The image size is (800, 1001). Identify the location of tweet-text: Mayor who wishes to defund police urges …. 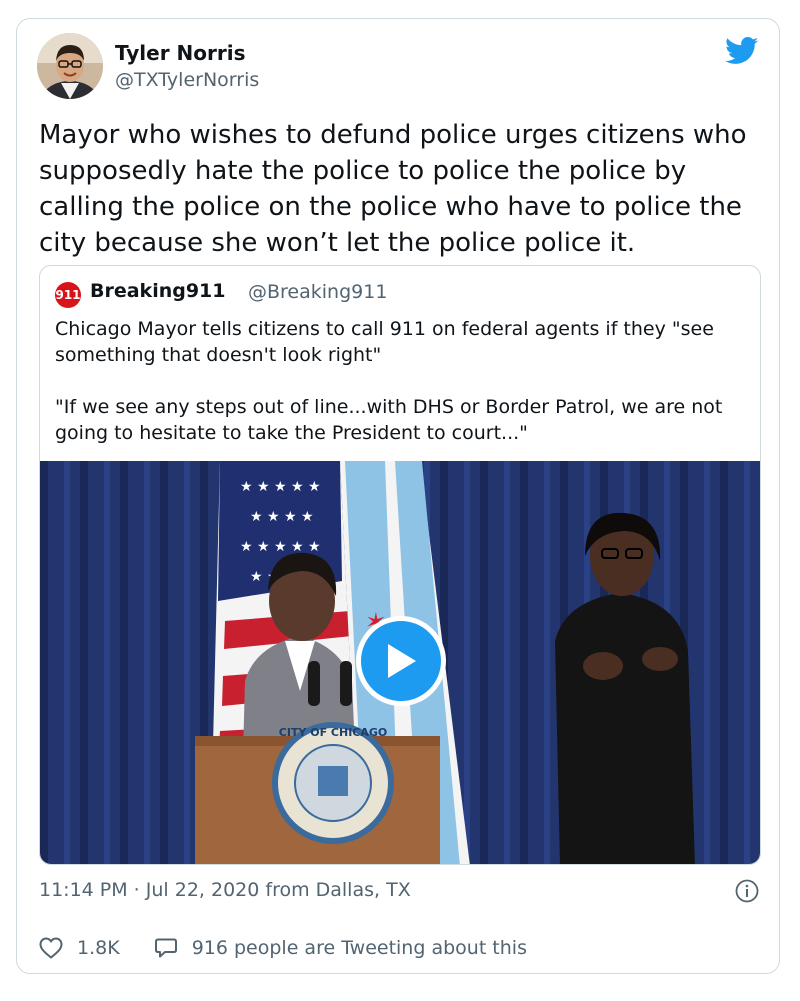
(393, 189).